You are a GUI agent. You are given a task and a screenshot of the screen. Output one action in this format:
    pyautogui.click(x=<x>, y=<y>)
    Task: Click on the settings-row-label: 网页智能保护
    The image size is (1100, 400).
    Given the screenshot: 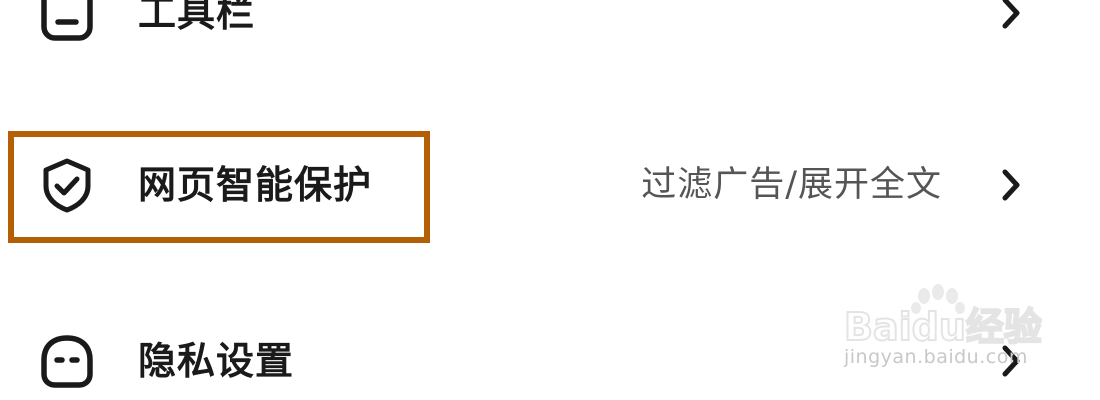 What is the action you would take?
    pyautogui.click(x=255, y=185)
    